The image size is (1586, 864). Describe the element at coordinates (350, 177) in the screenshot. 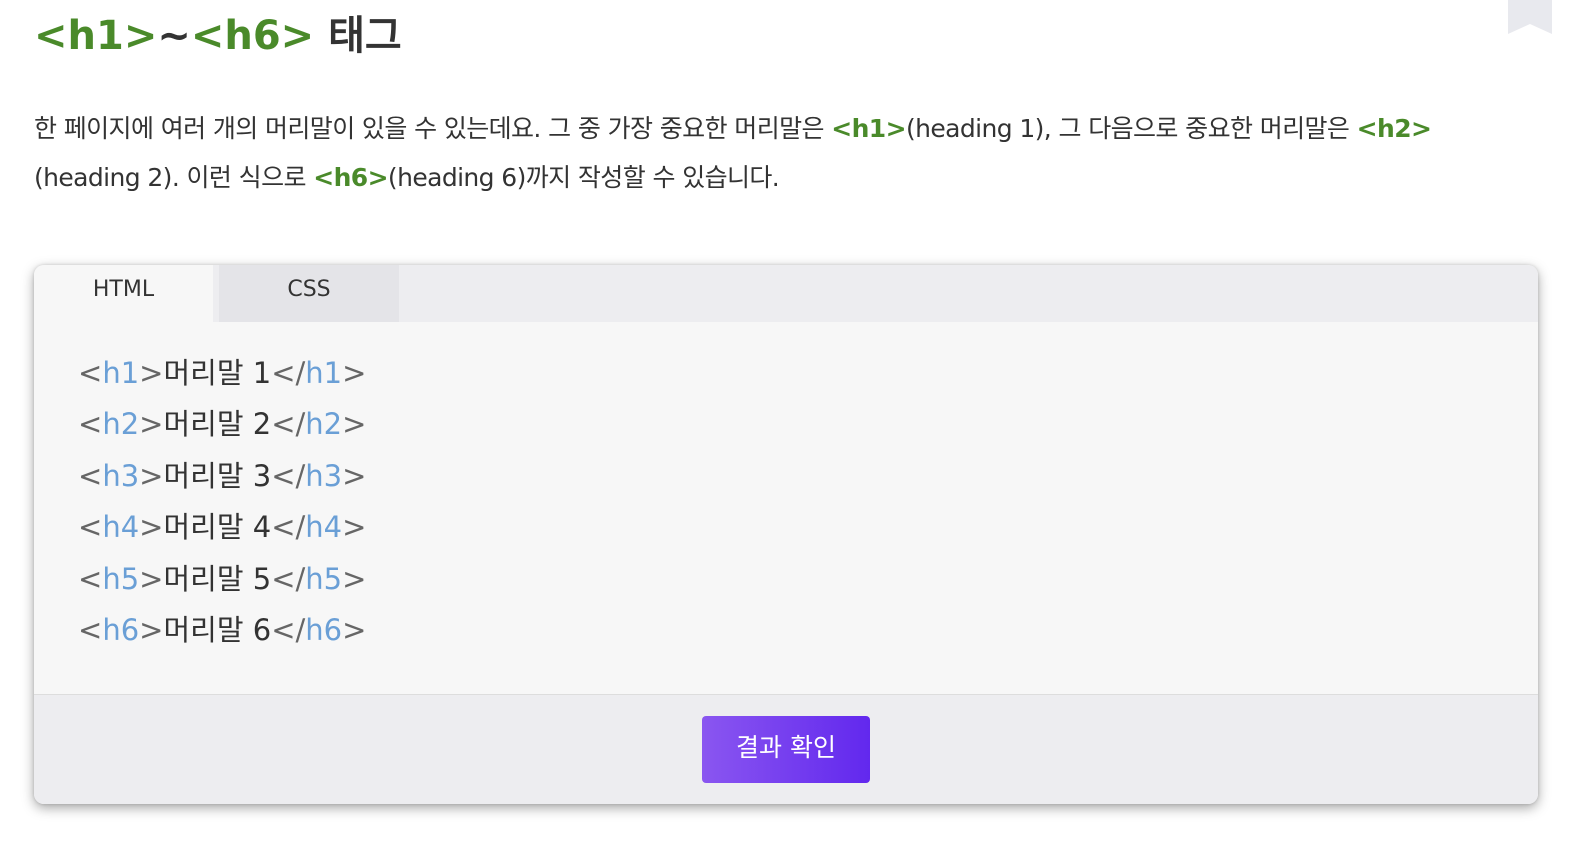

I see `paragraph-tag-h6: <h6>` at that location.